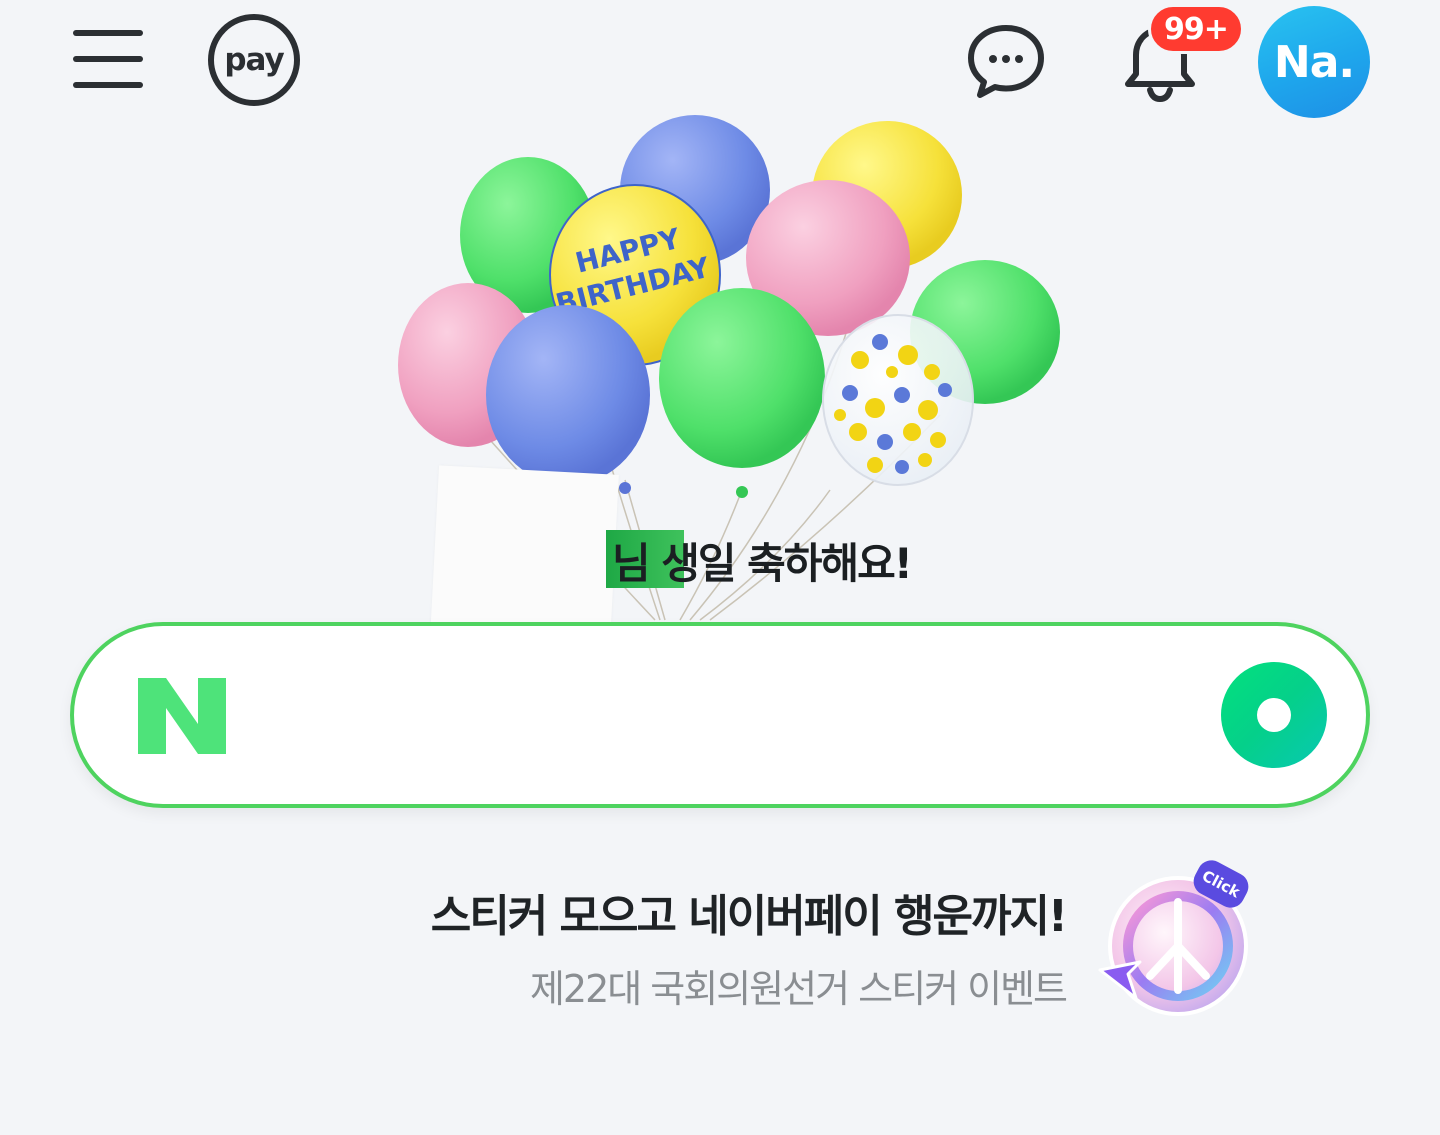 This screenshot has height=1135, width=1440. I want to click on naver-n-logo-icon, so click(182, 716).